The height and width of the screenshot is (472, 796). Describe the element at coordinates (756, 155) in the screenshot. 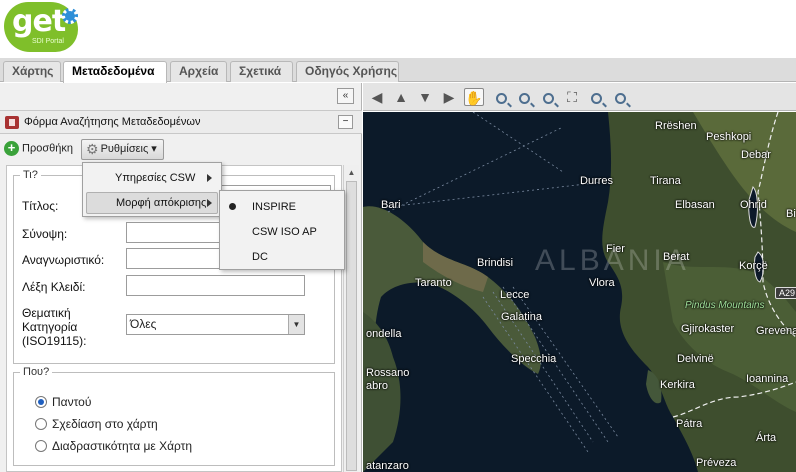

I see `map-label-debar: Debar` at that location.